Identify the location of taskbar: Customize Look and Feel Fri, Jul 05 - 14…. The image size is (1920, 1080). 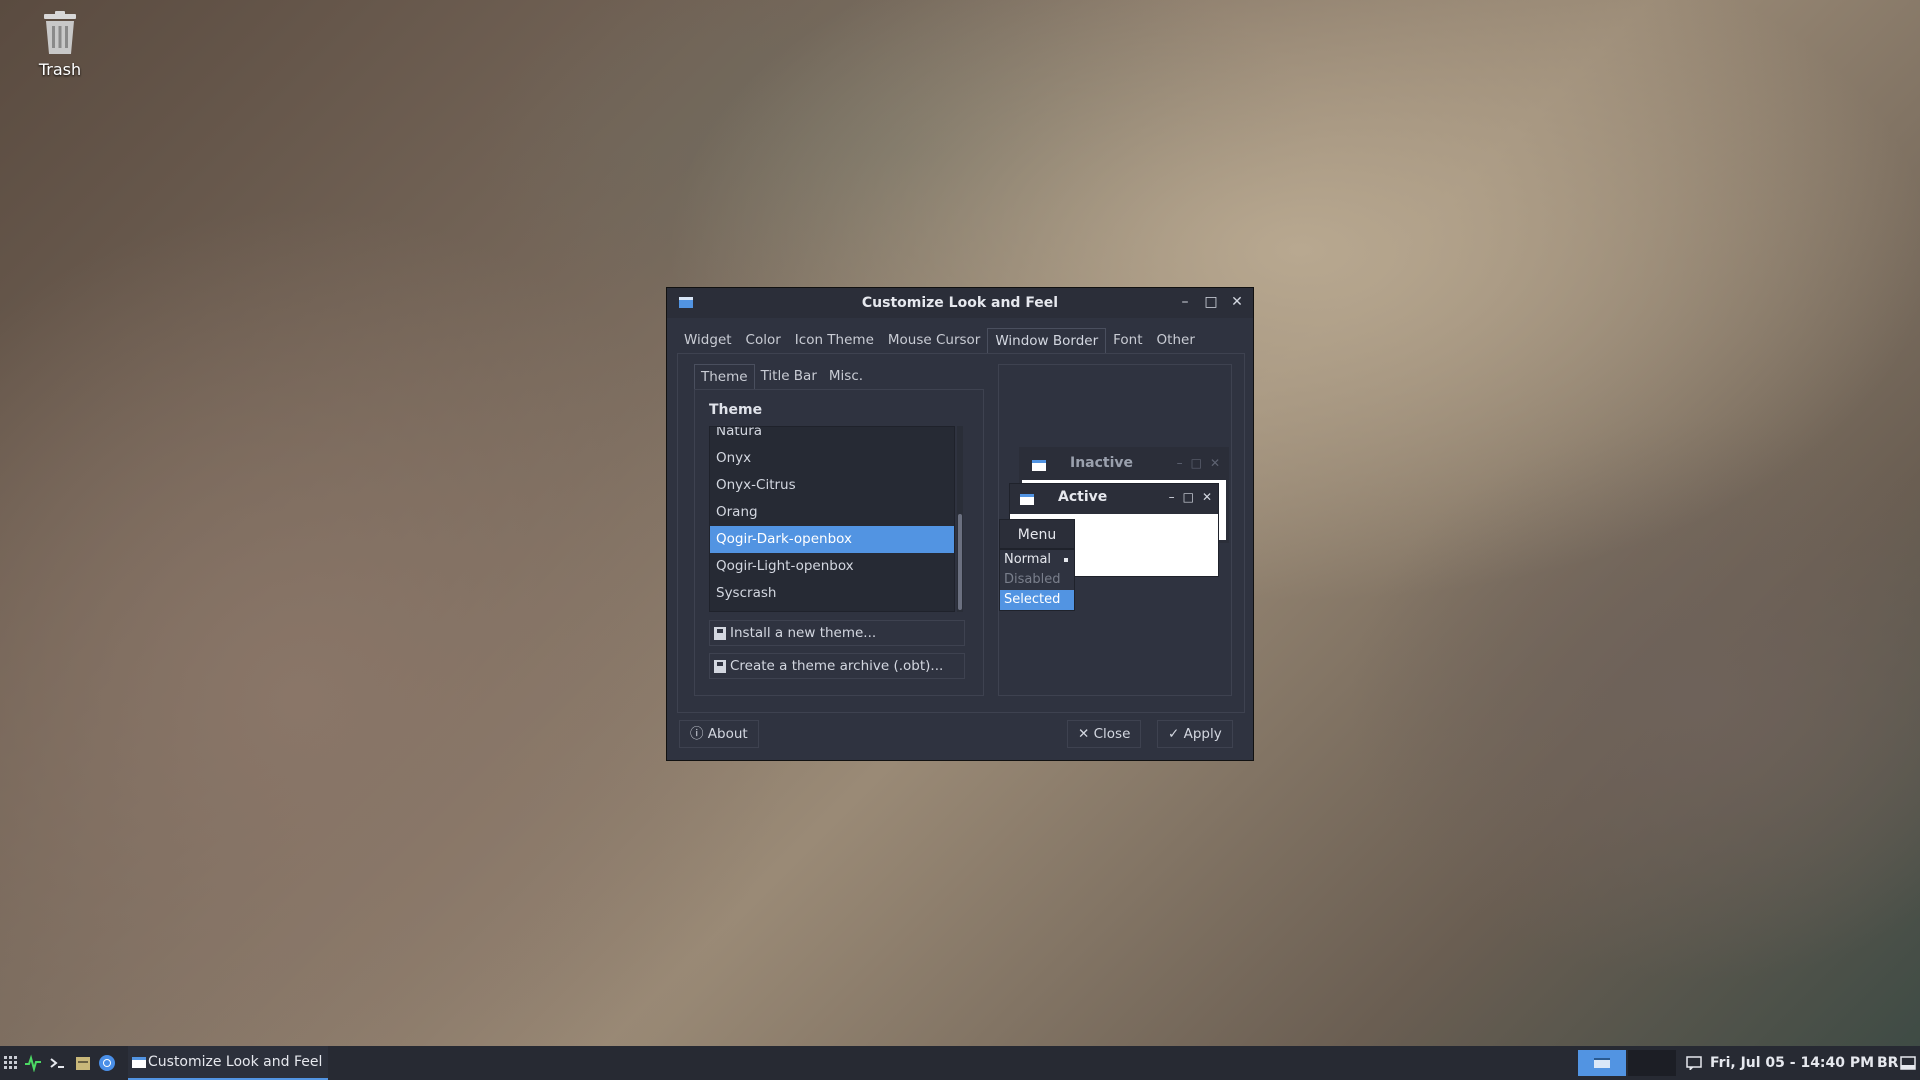
(960, 1063).